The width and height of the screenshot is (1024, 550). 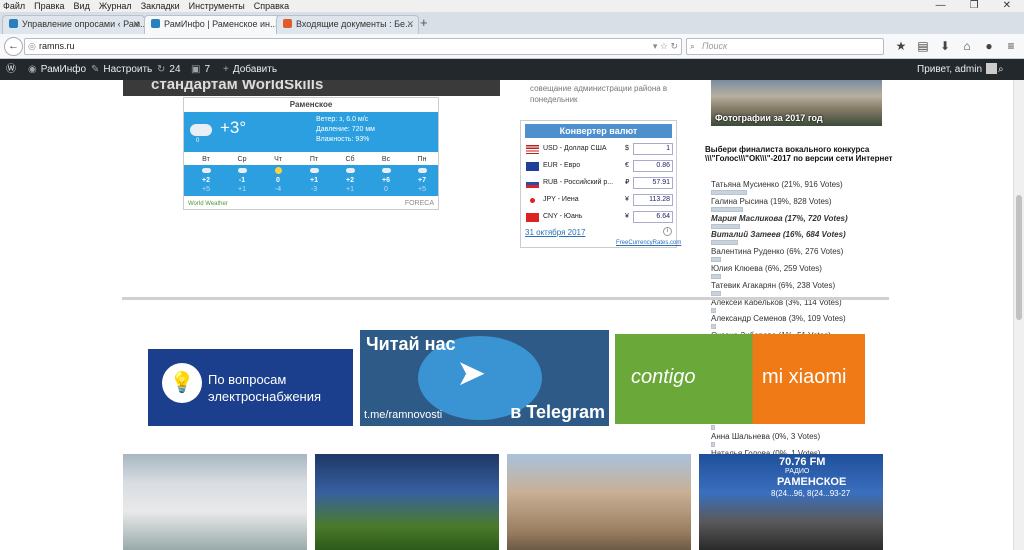 I want to click on back-button: ←, so click(x=13, y=46).